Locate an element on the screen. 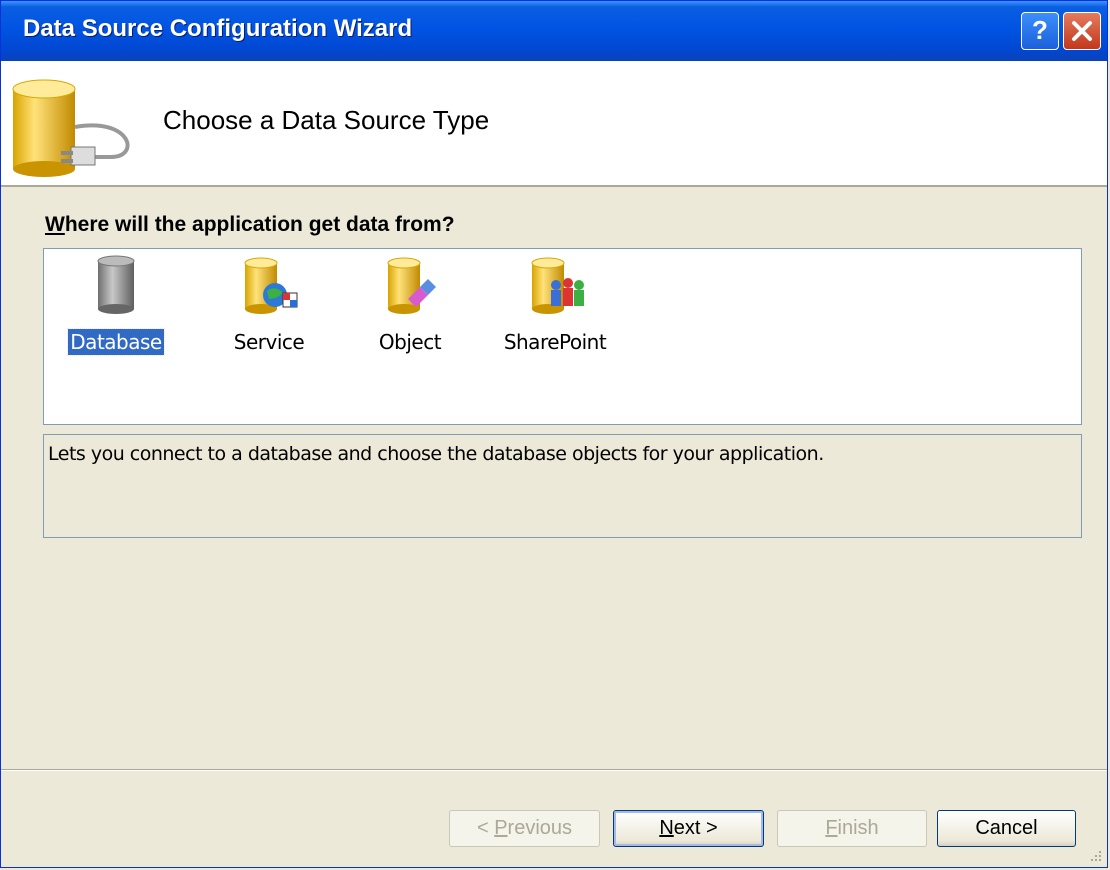 This screenshot has height=870, width=1110. finish-accelerator: F is located at coordinates (831, 828).